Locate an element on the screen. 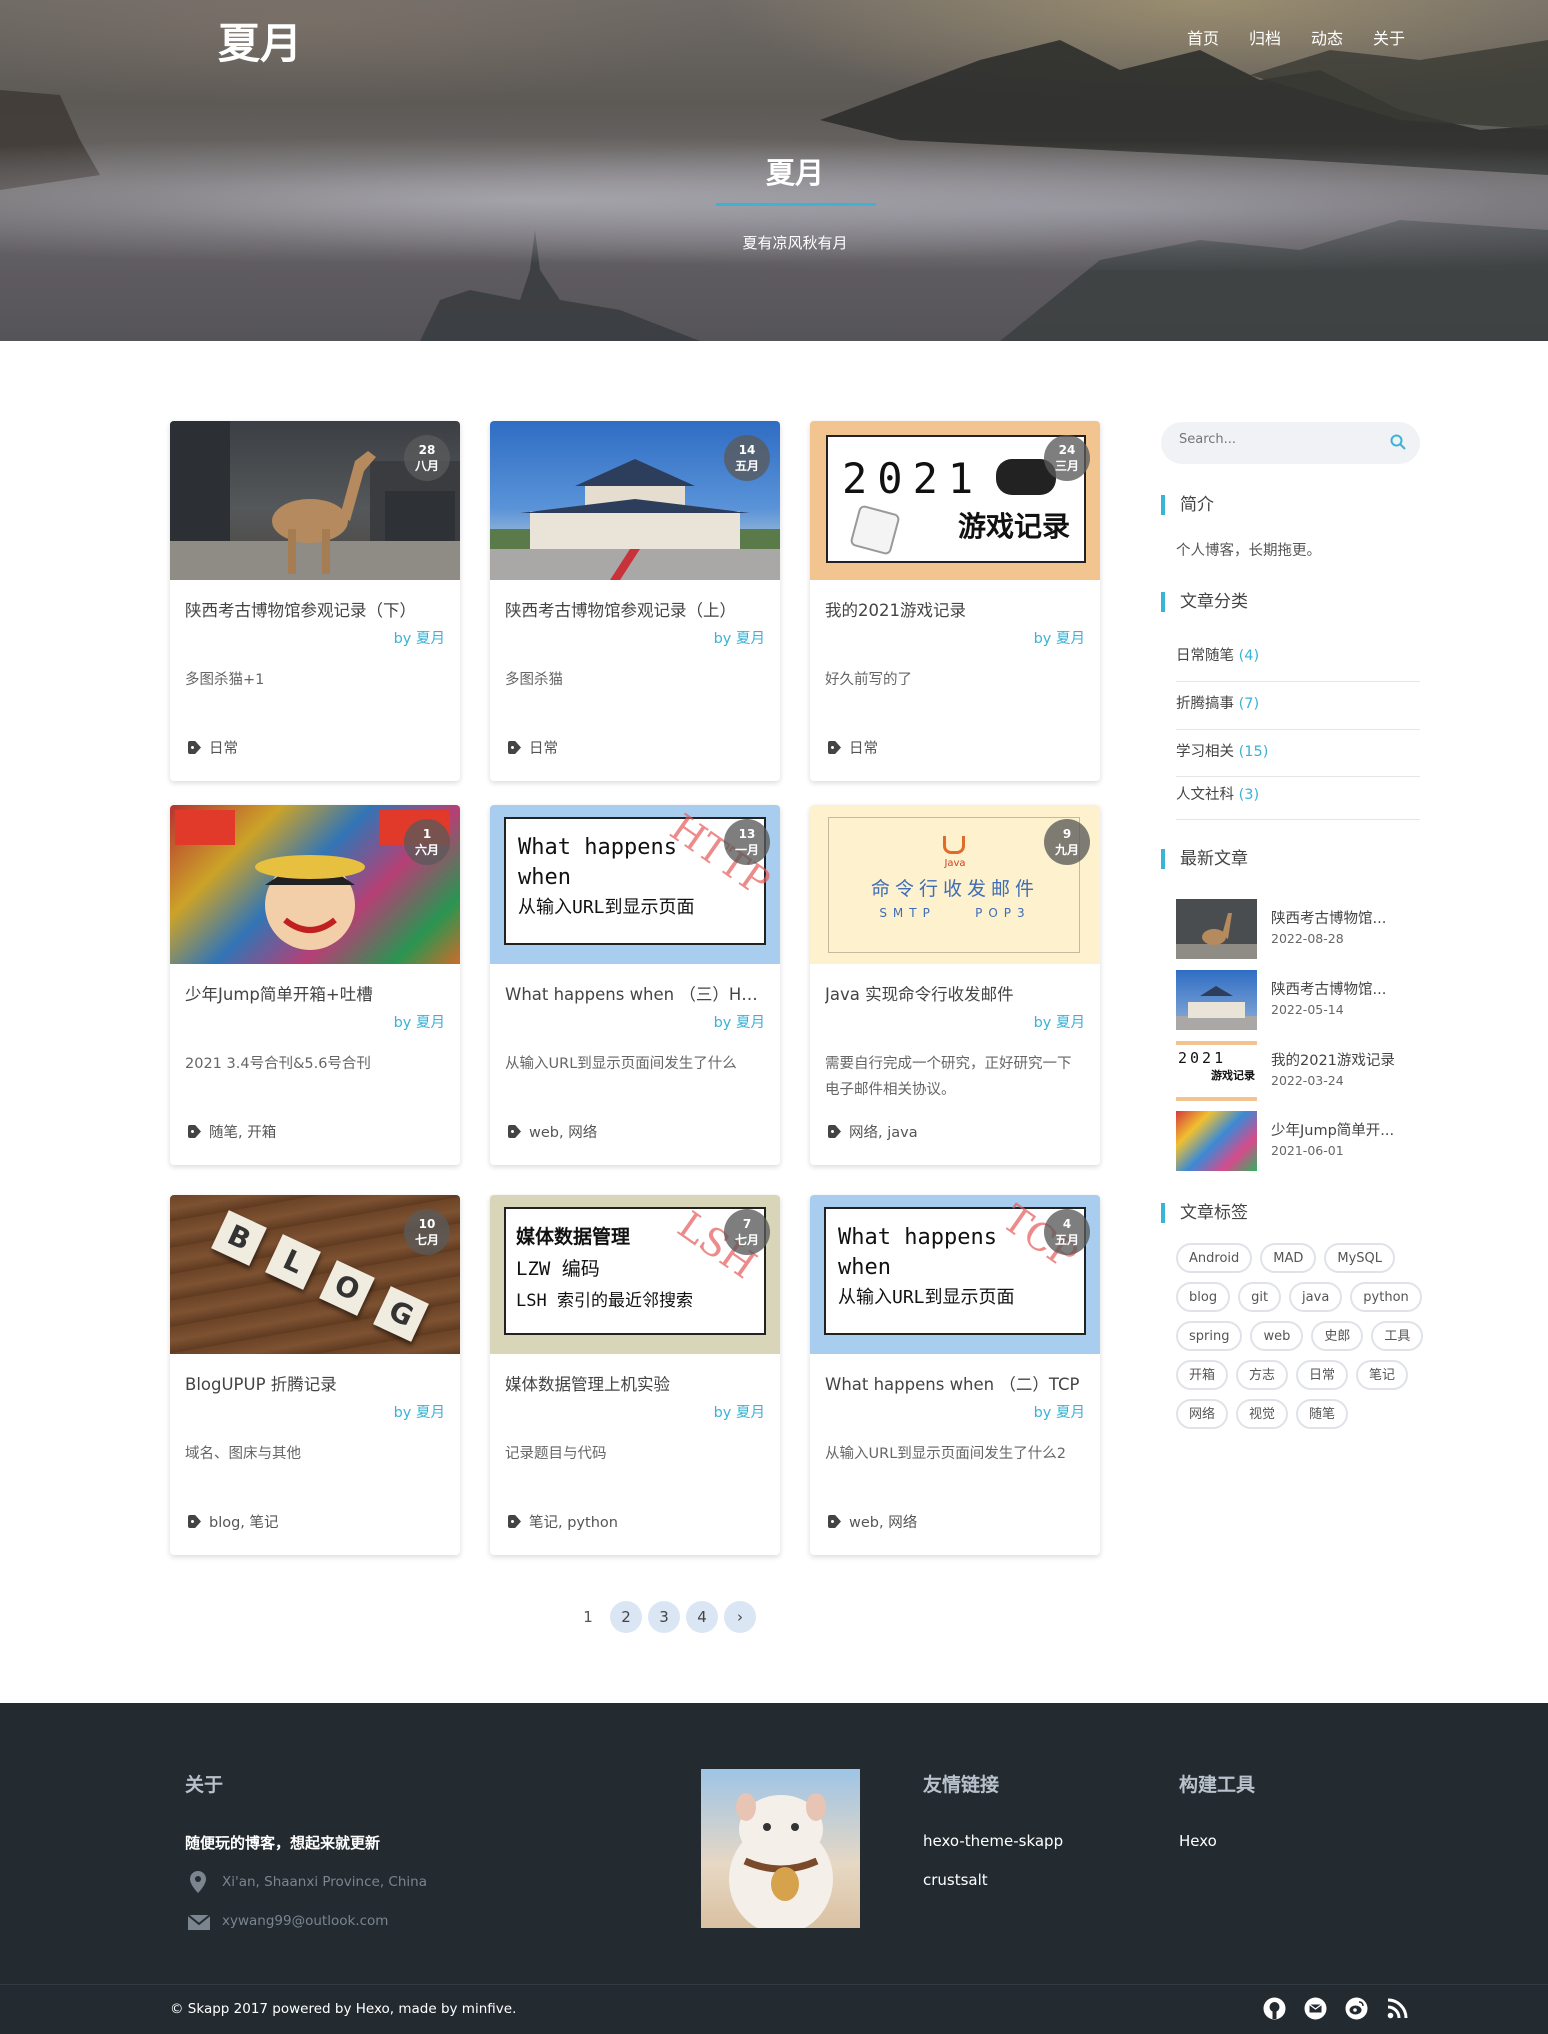 This screenshot has height=2034, width=1548. recent-post: 少年Jump简单开... 2021-06-01 is located at coordinates (1298, 1141).